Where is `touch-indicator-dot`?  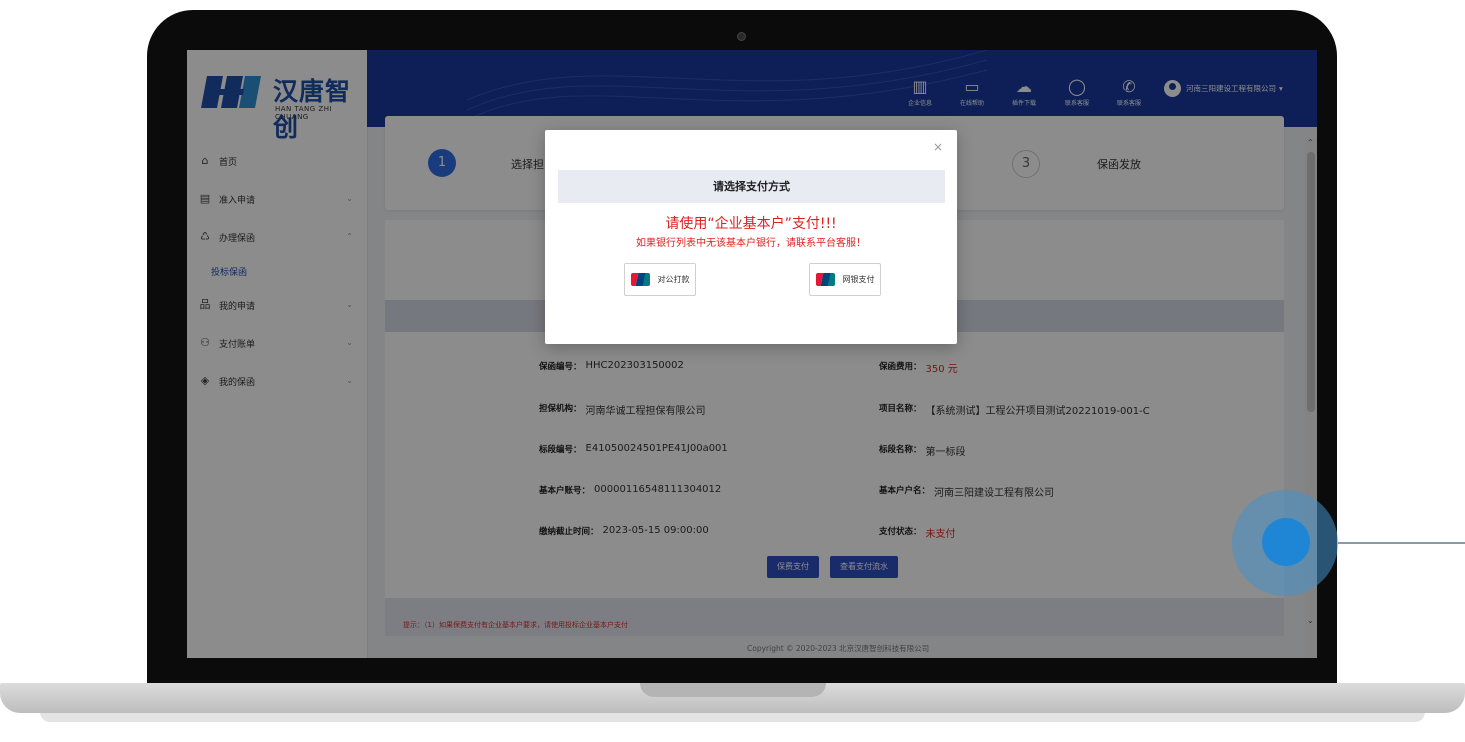 touch-indicator-dot is located at coordinates (1286, 542).